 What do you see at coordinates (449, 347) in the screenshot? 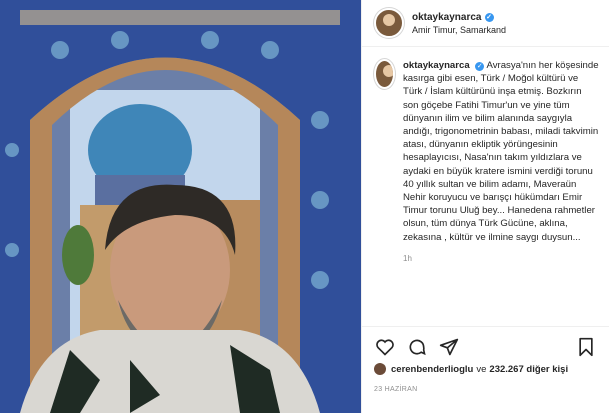
I see `share-icon` at bounding box center [449, 347].